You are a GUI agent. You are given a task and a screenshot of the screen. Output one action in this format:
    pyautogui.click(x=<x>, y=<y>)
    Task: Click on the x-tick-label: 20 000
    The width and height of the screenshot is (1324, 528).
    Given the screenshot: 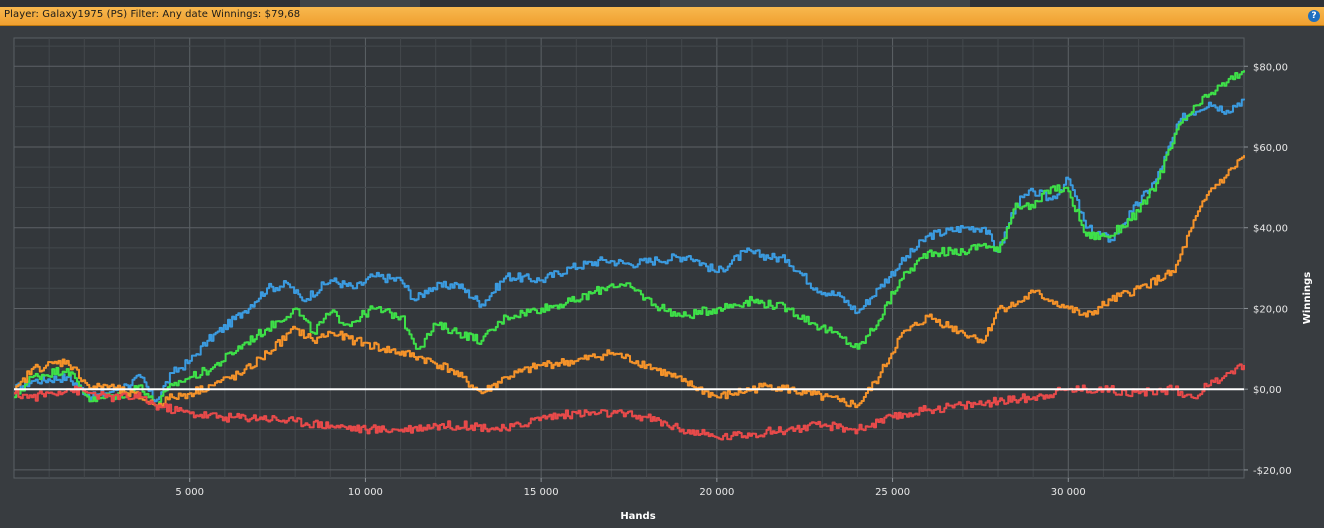 What is the action you would take?
    pyautogui.click(x=716, y=492)
    